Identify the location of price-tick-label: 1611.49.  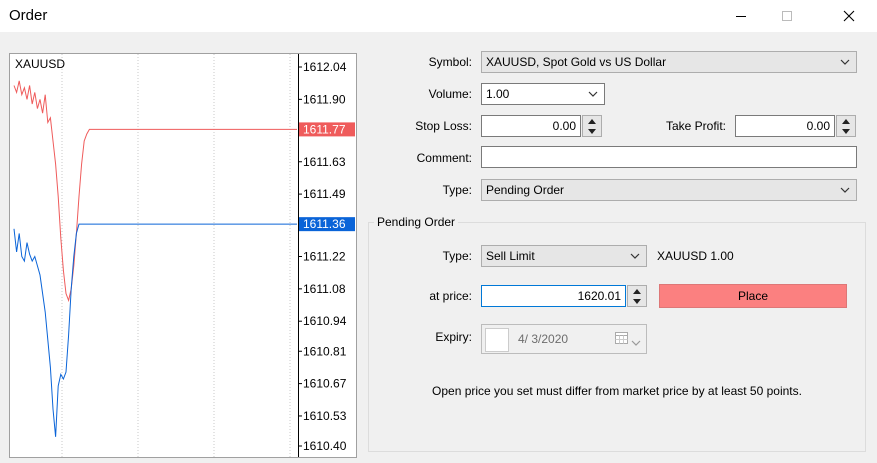
(324, 194).